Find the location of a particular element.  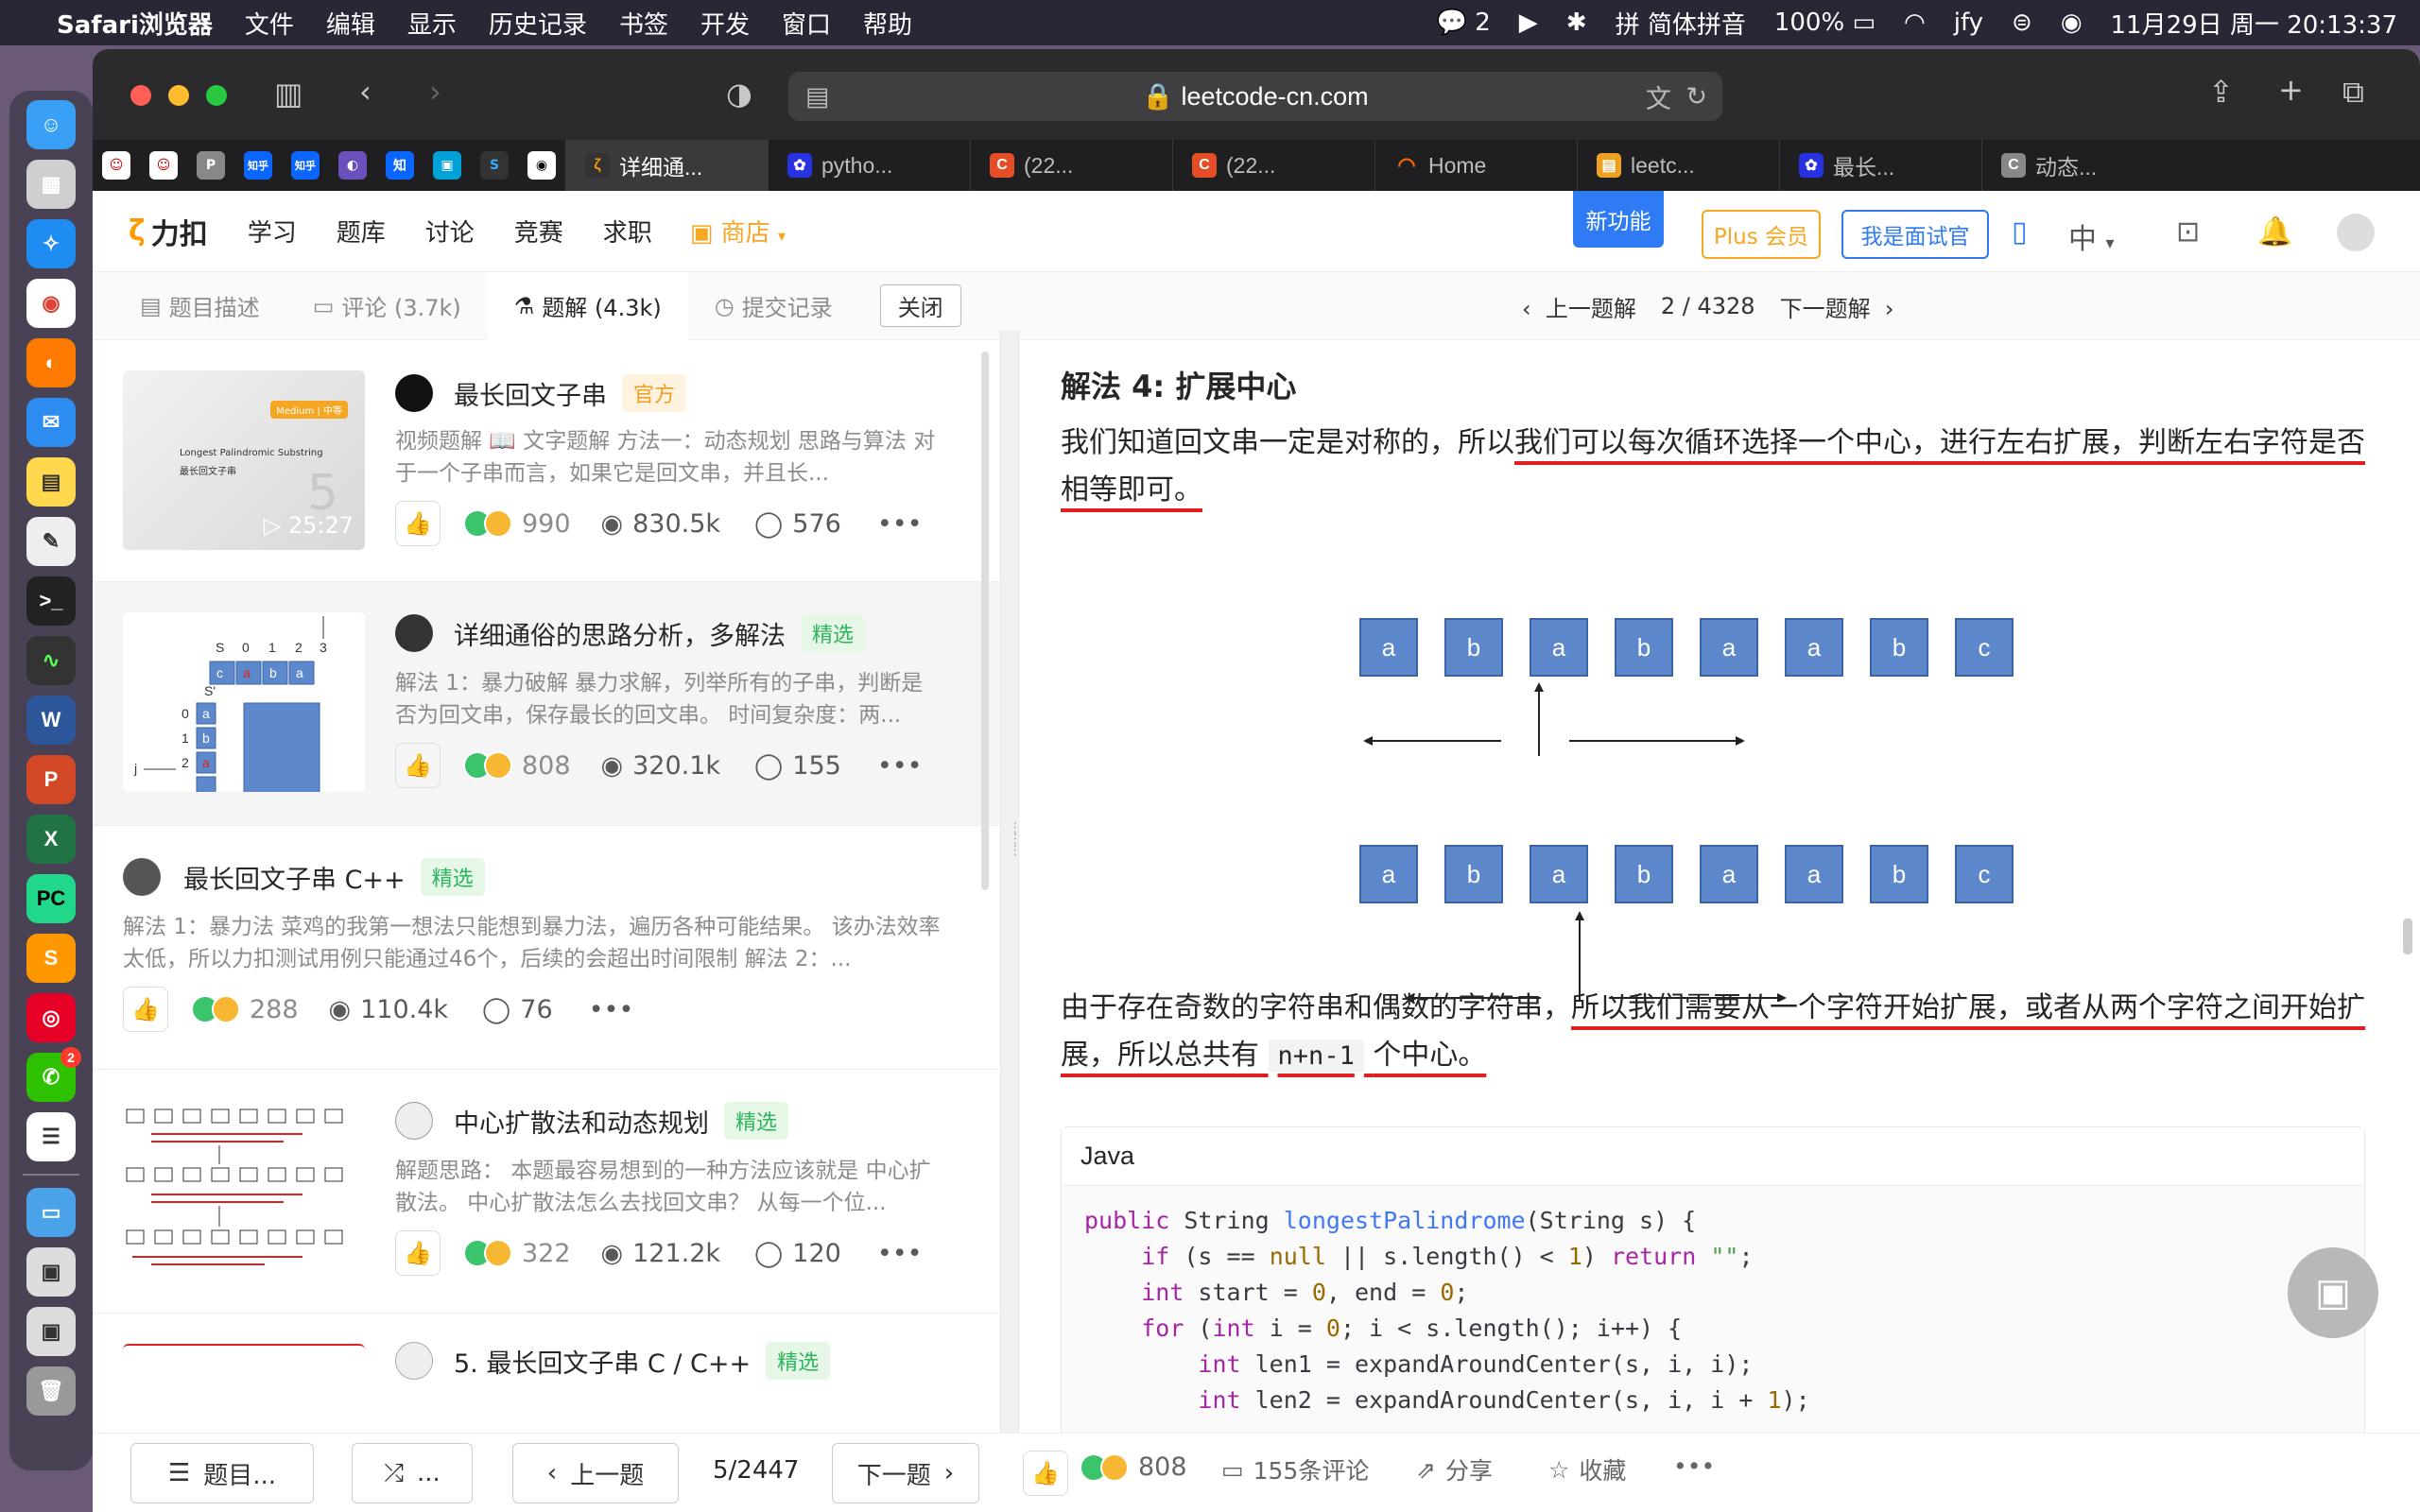

close-window-button is located at coordinates (140, 95).